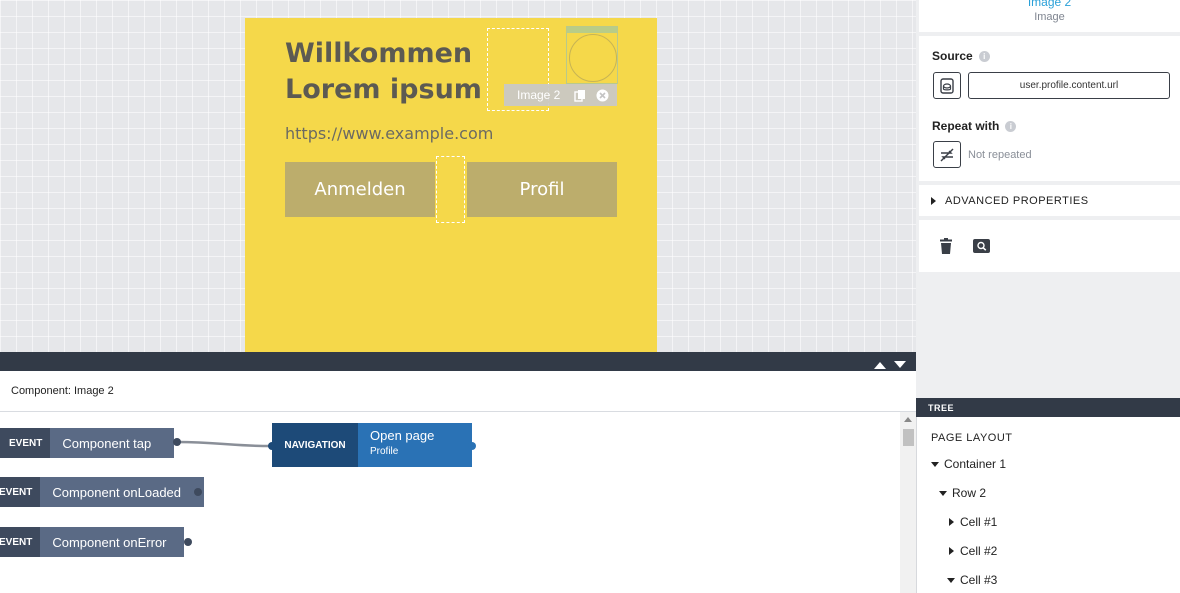 This screenshot has width=1180, height=593. I want to click on event-label: Component onLoaded, so click(122, 492).